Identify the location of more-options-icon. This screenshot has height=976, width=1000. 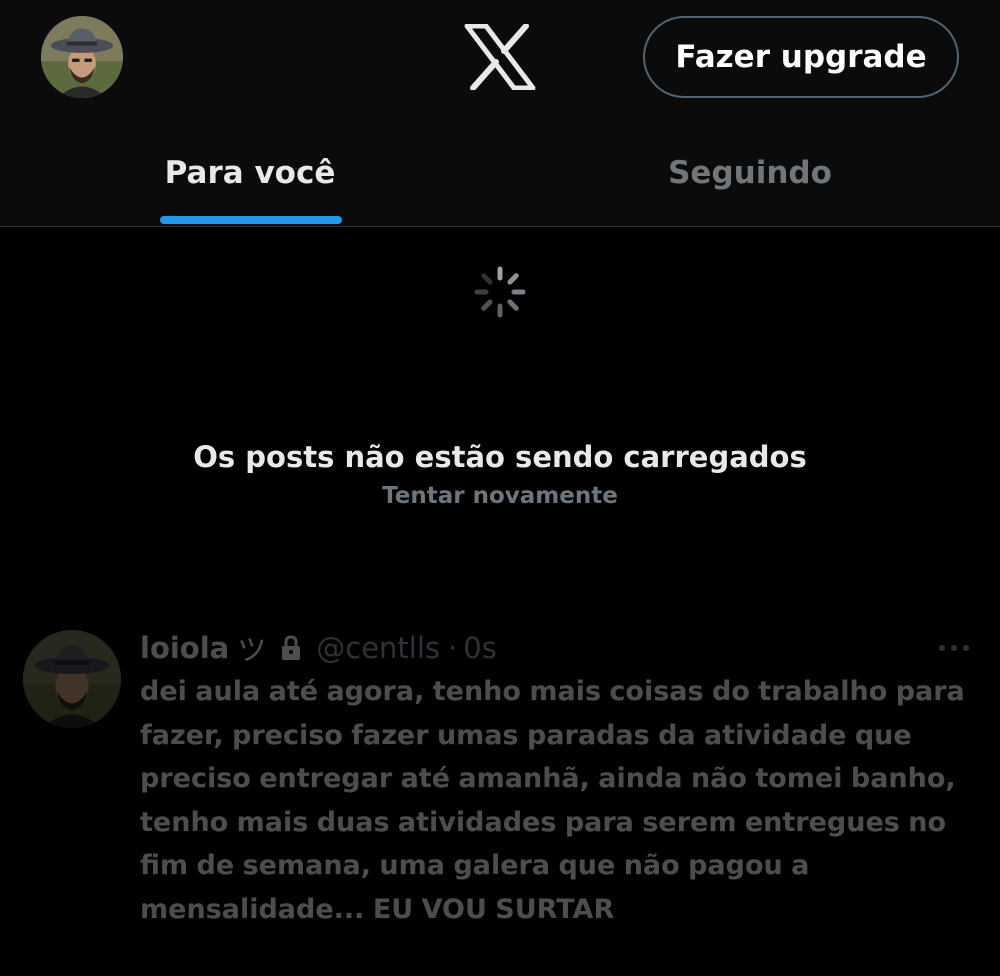
(954, 648).